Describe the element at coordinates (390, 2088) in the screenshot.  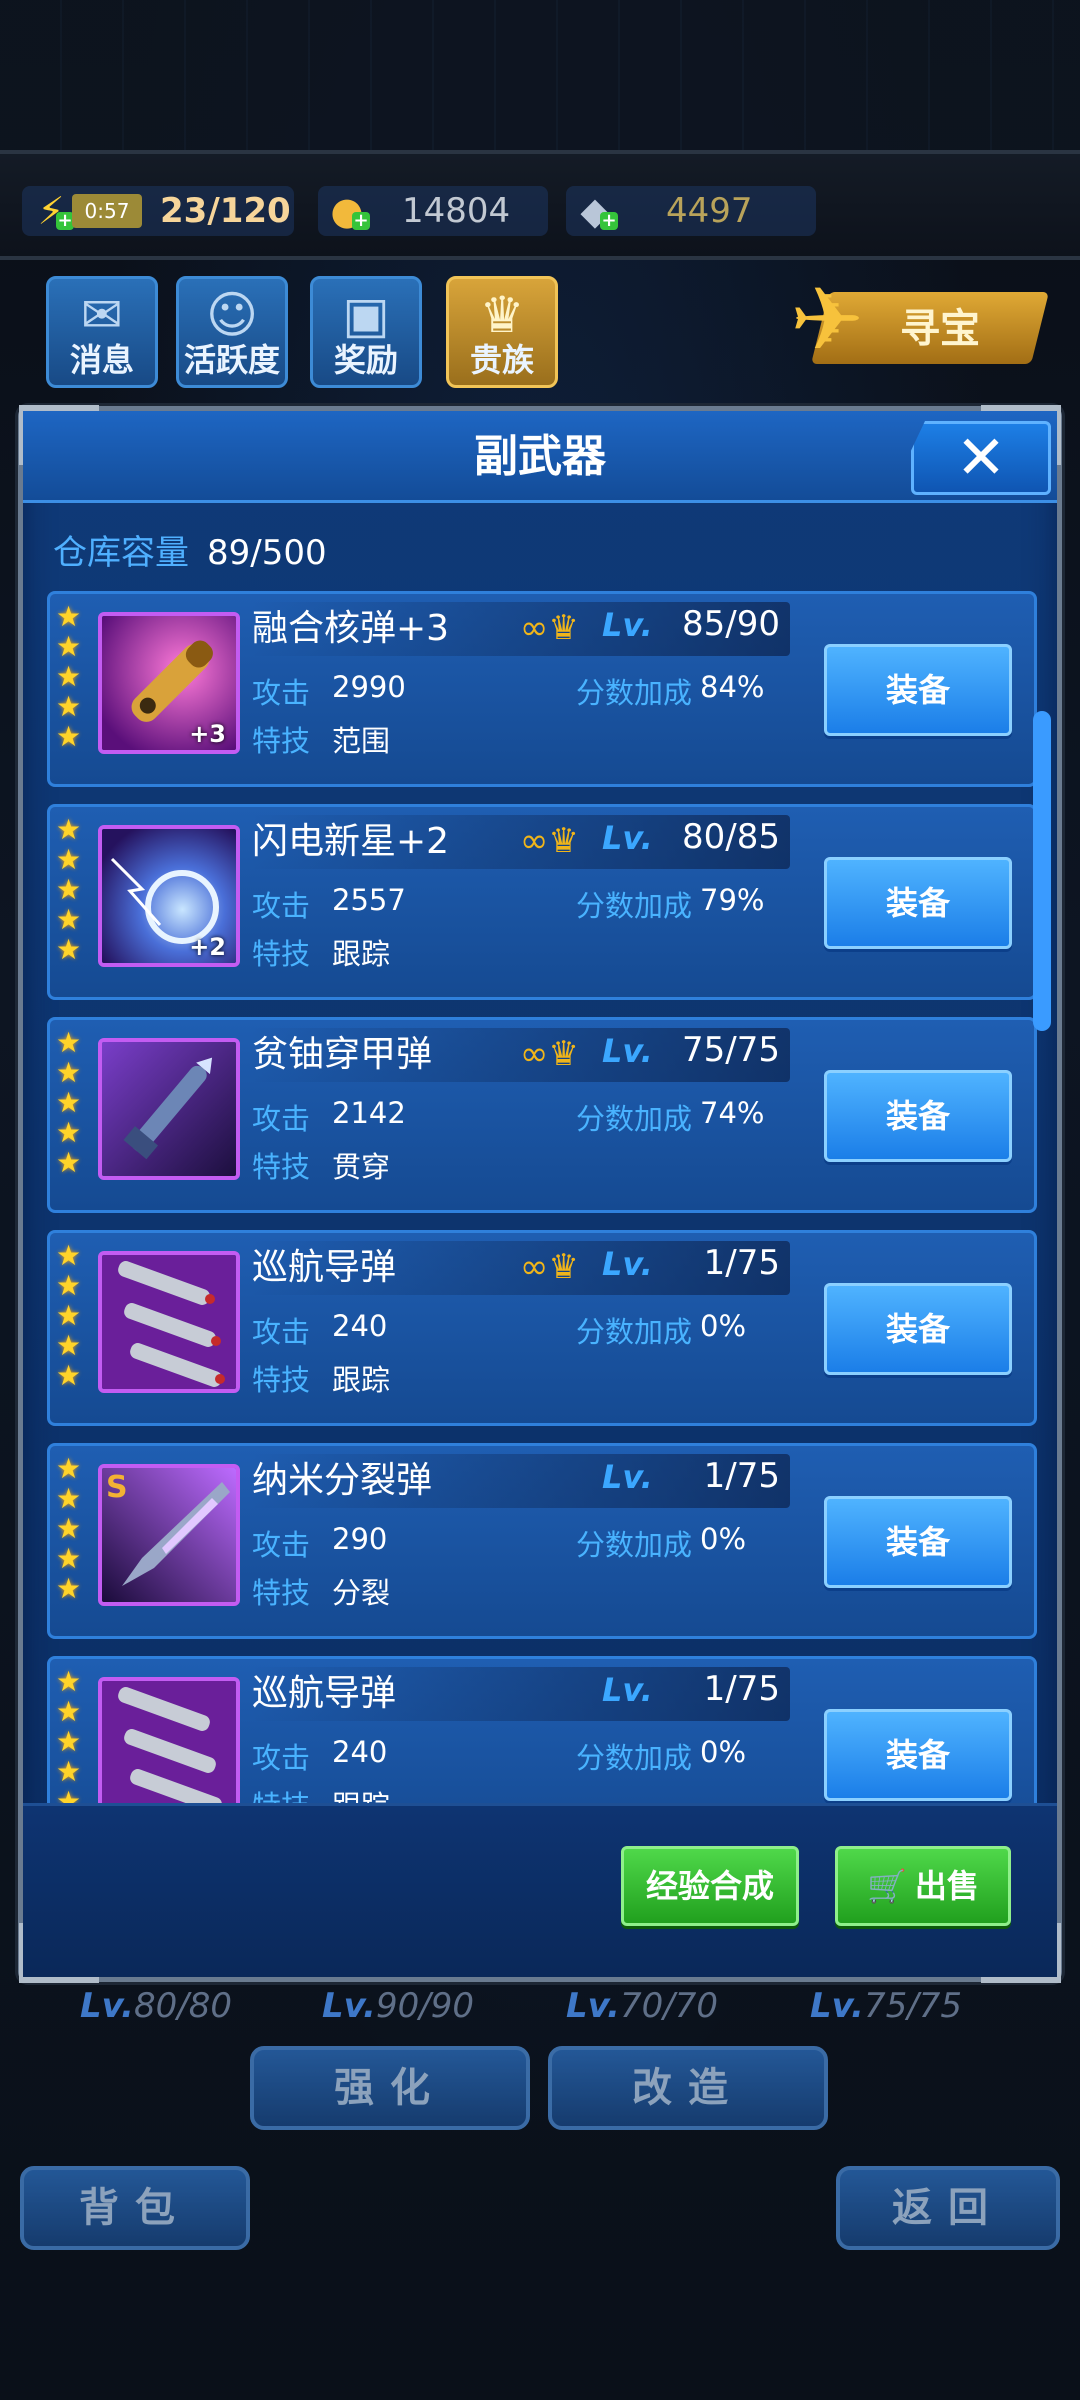
I see `enhance-button: 强化` at that location.